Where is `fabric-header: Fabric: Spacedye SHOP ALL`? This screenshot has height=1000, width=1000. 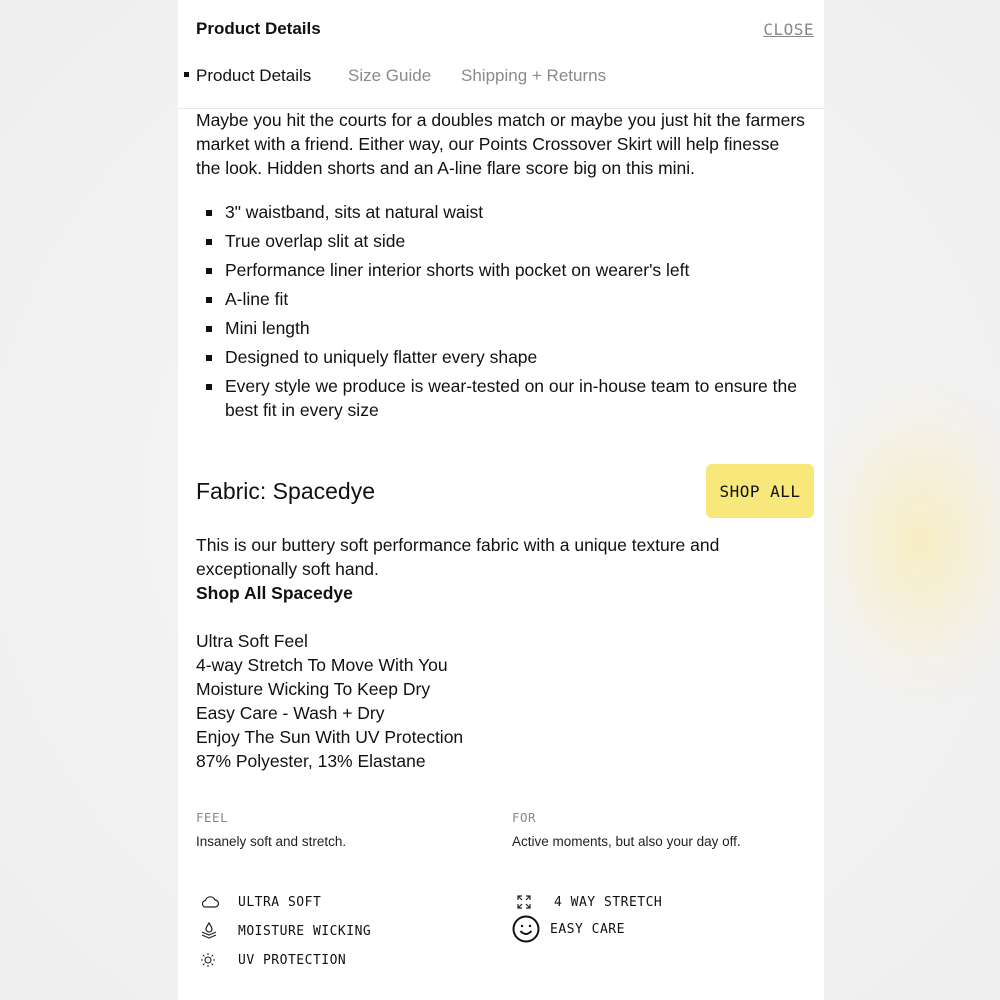
fabric-header: Fabric: Spacedye SHOP ALL is located at coordinates (505, 492).